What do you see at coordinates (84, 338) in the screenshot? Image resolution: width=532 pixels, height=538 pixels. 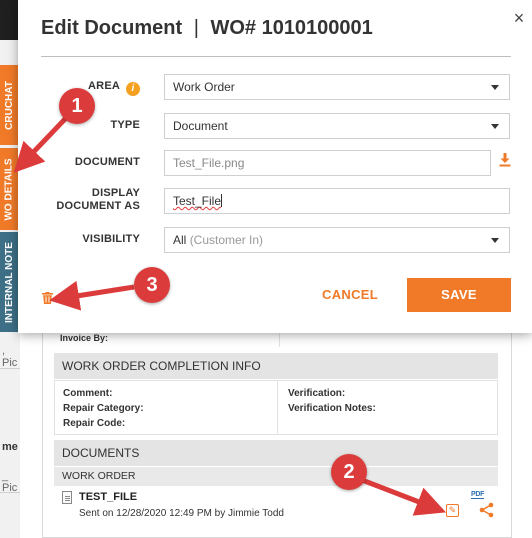 I see `invoice-by-label: Invoice By:` at bounding box center [84, 338].